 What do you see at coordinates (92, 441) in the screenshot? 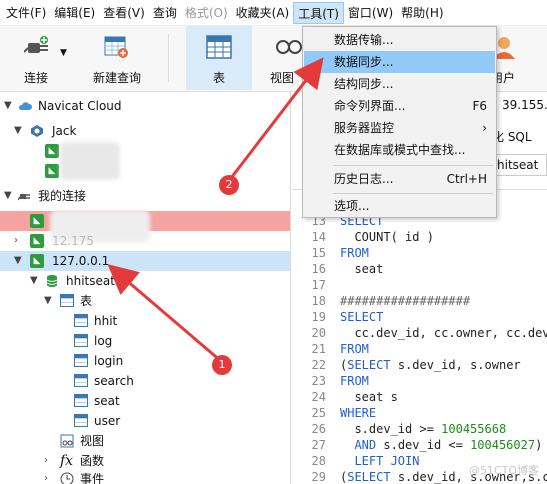
I see `tree-label: 视图` at bounding box center [92, 441].